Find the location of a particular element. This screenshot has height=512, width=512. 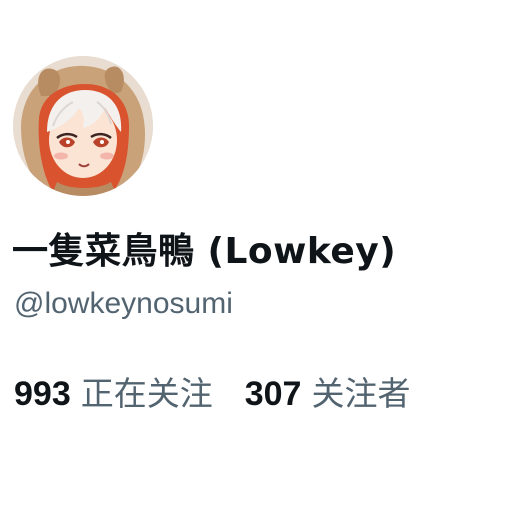

followers-count: 307 is located at coordinates (273, 394).